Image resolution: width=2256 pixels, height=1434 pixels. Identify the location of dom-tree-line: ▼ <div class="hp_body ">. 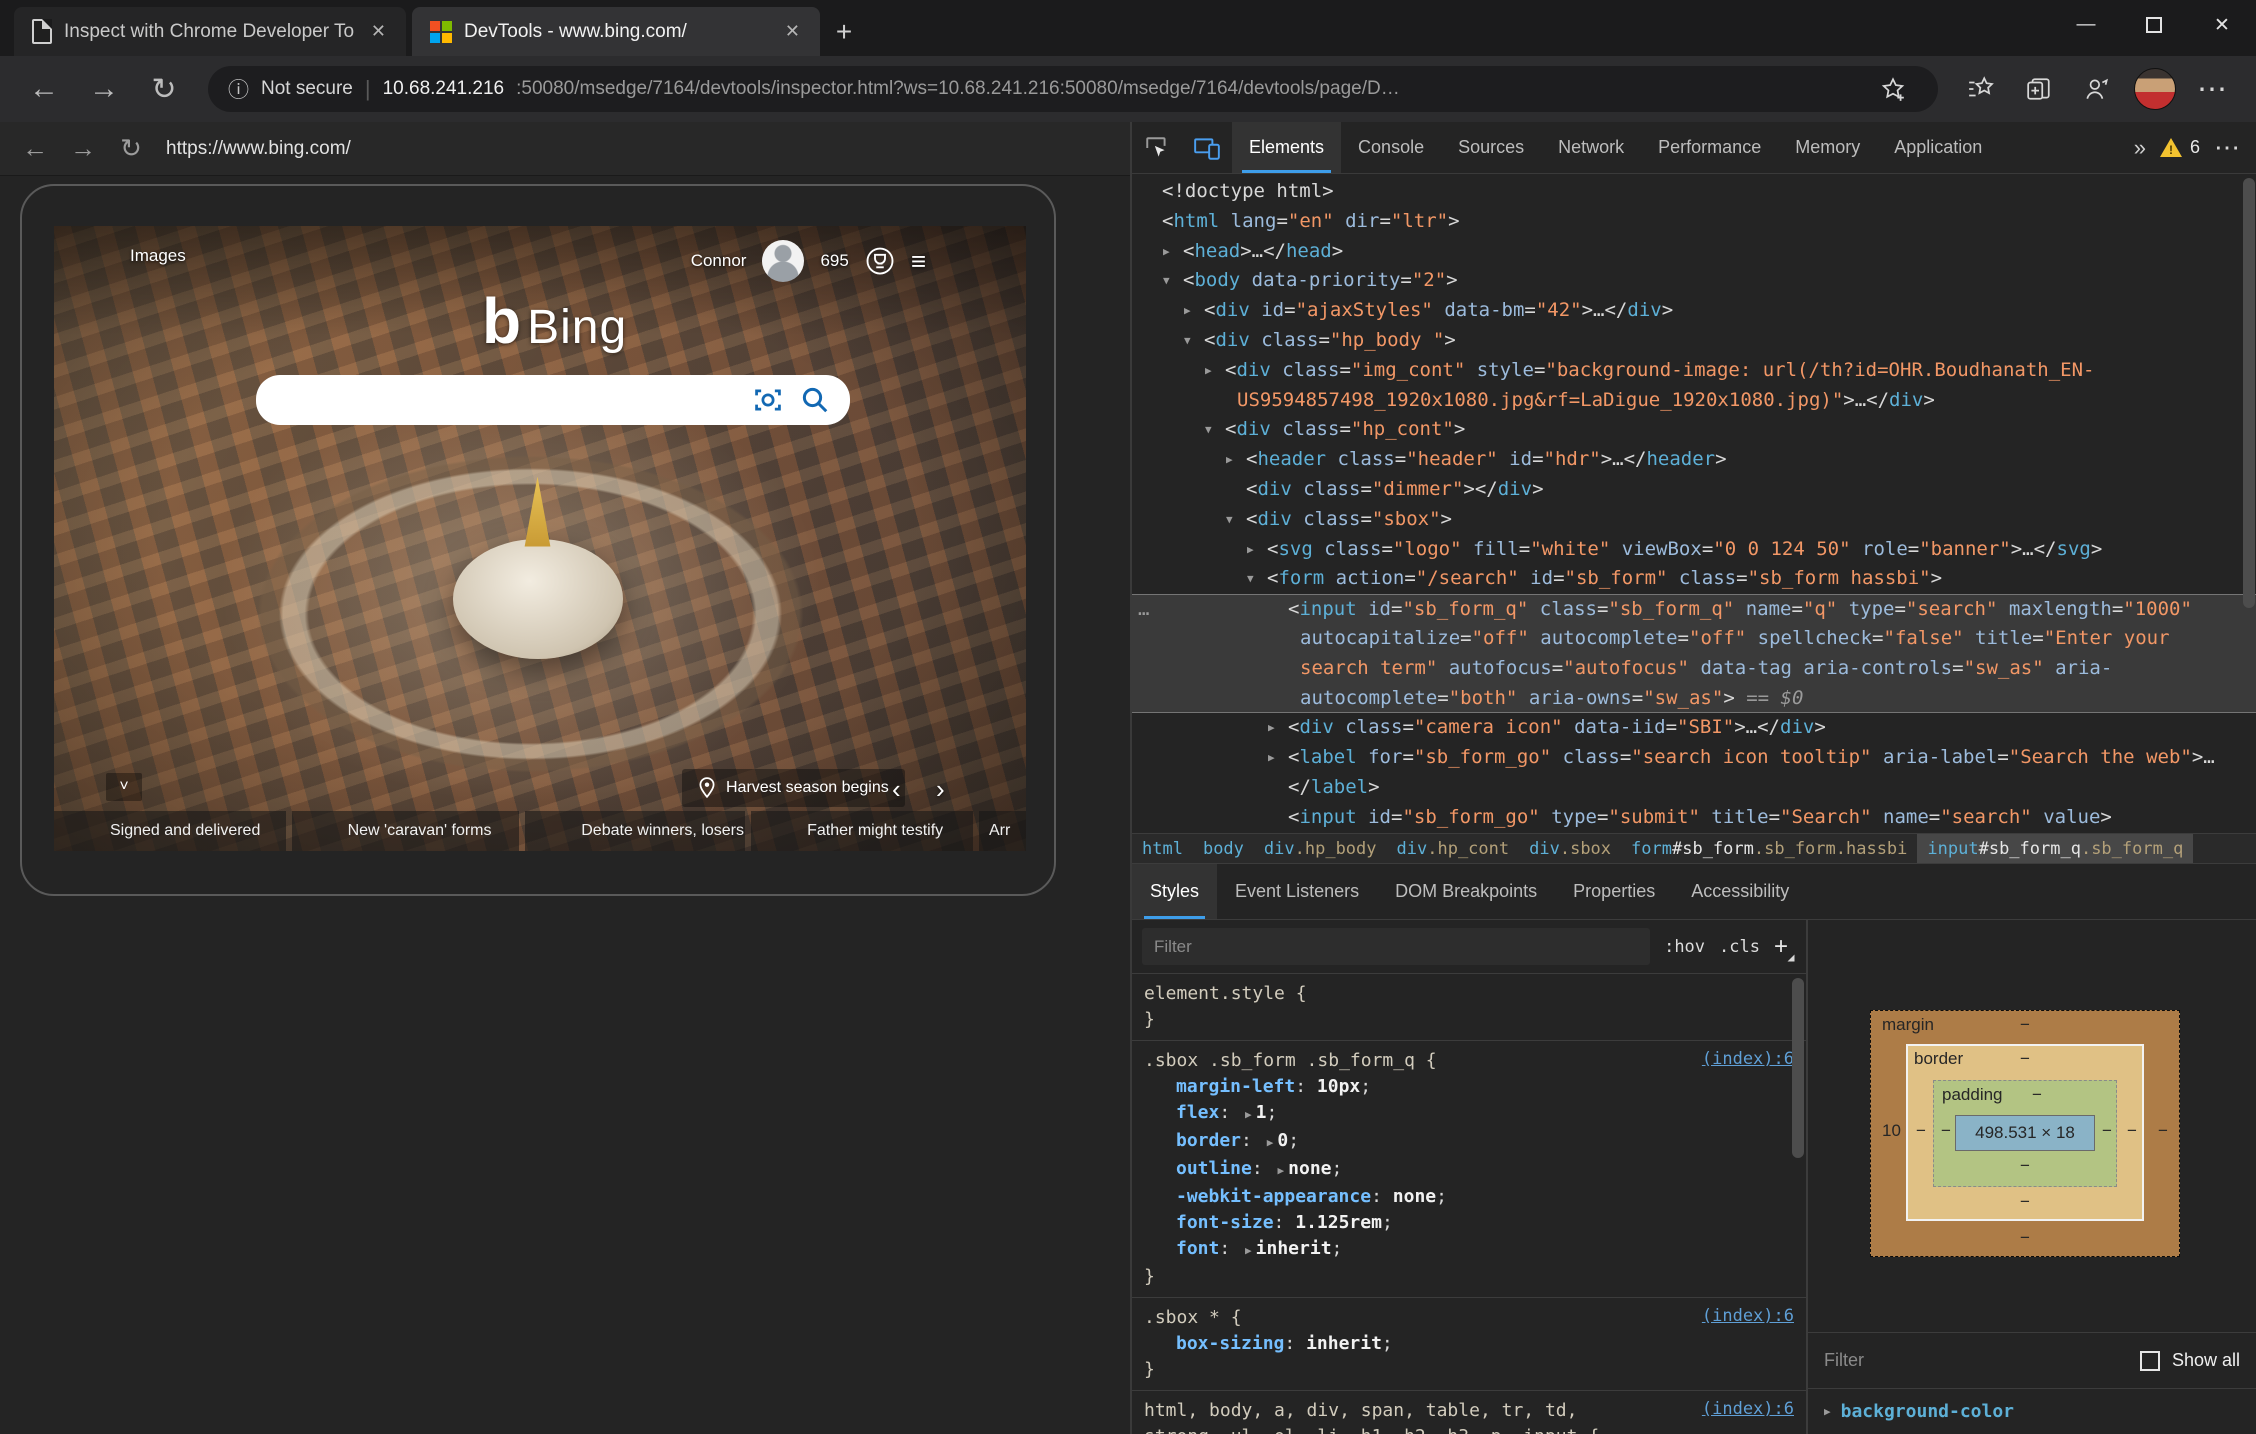
(1694, 341).